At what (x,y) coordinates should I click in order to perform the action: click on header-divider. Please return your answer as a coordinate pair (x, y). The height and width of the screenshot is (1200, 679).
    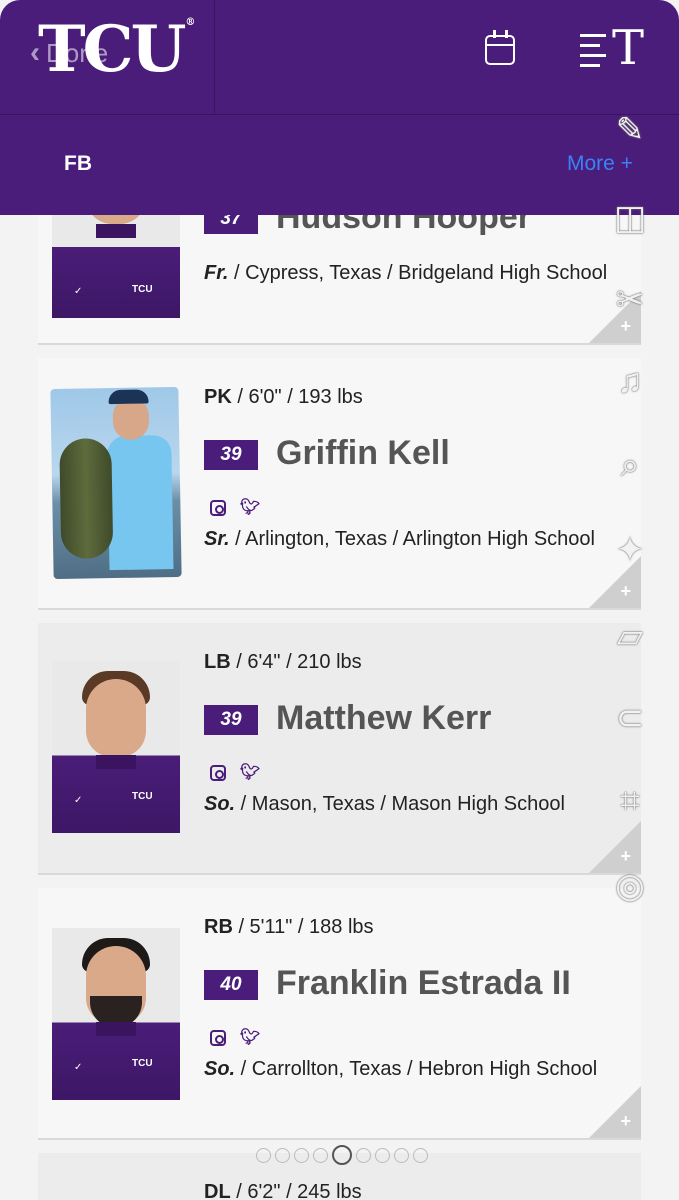
    Looking at the image, I should click on (214, 57).